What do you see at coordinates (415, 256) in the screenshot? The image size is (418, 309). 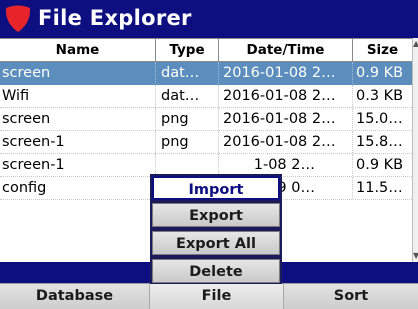 I see `scroll-down-icon: ▼` at bounding box center [415, 256].